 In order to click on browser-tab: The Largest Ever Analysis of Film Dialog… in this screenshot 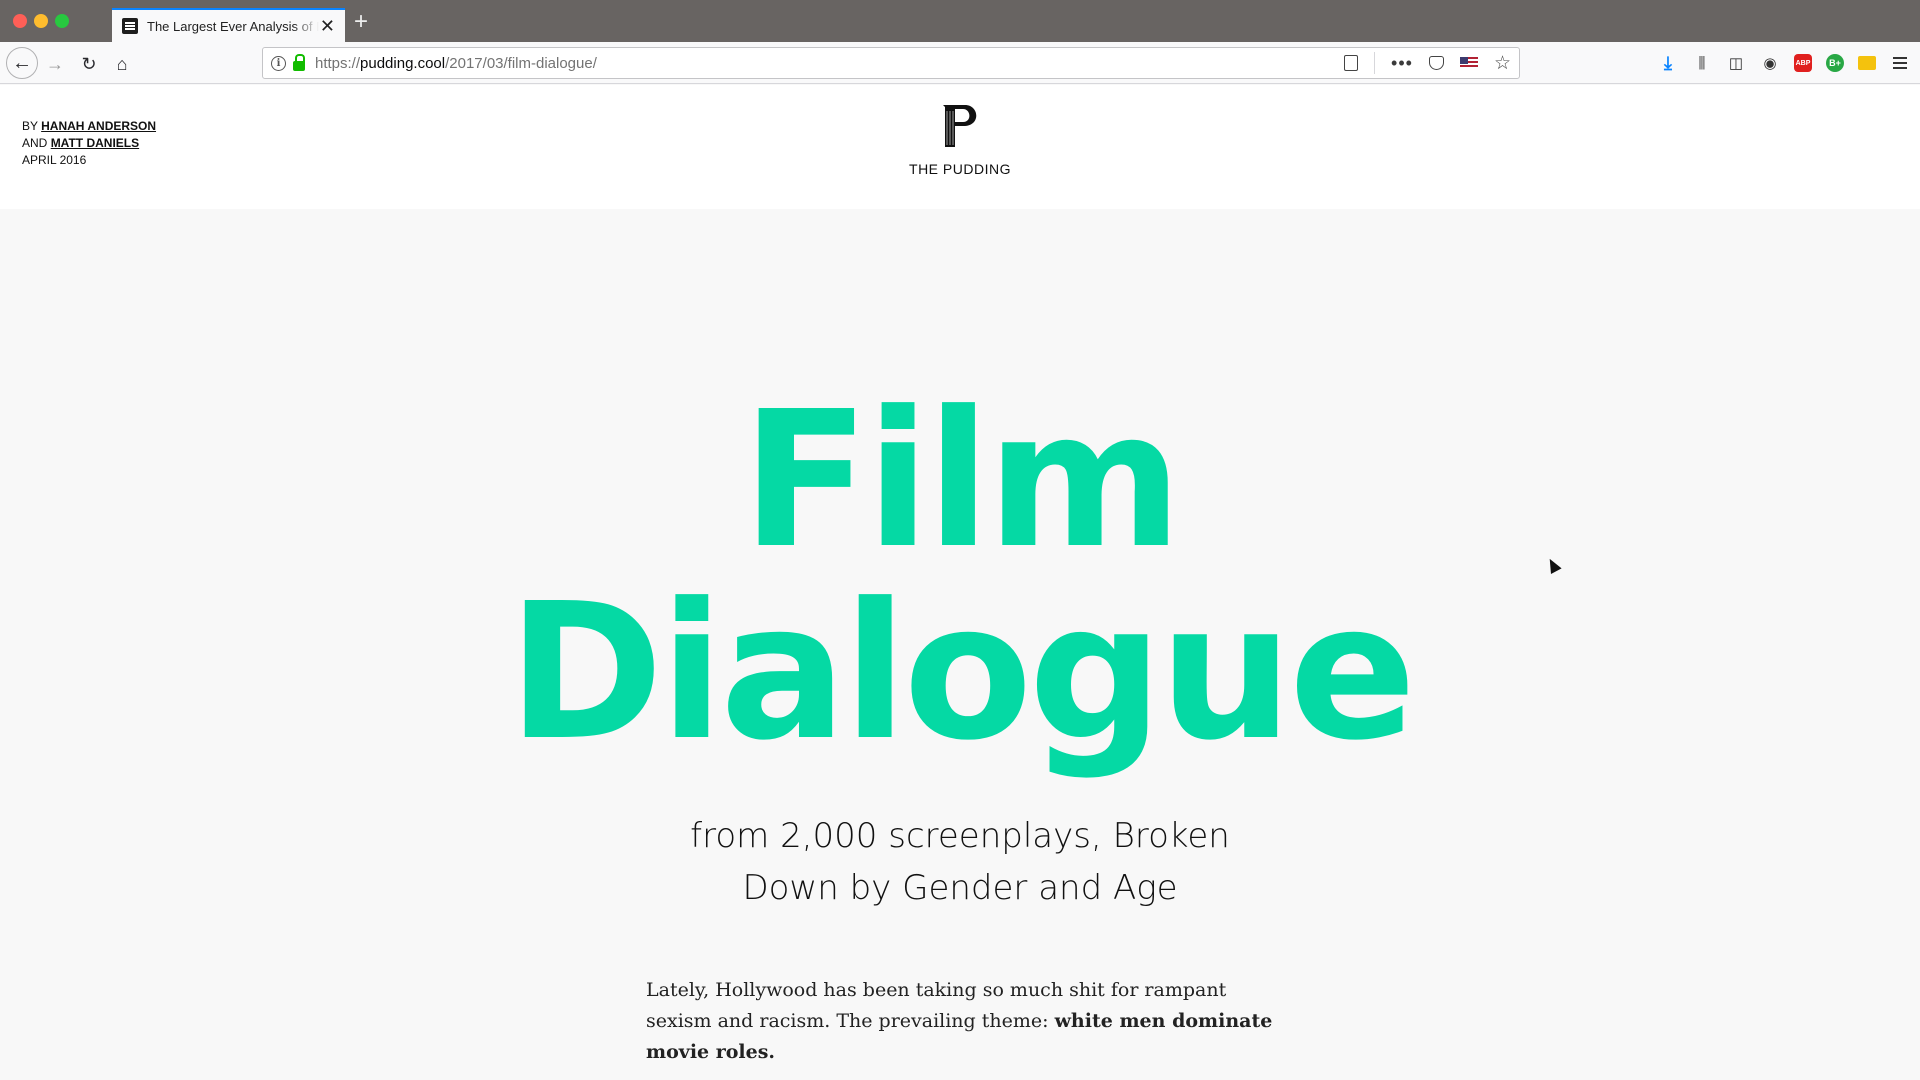, I will do `click(228, 25)`.